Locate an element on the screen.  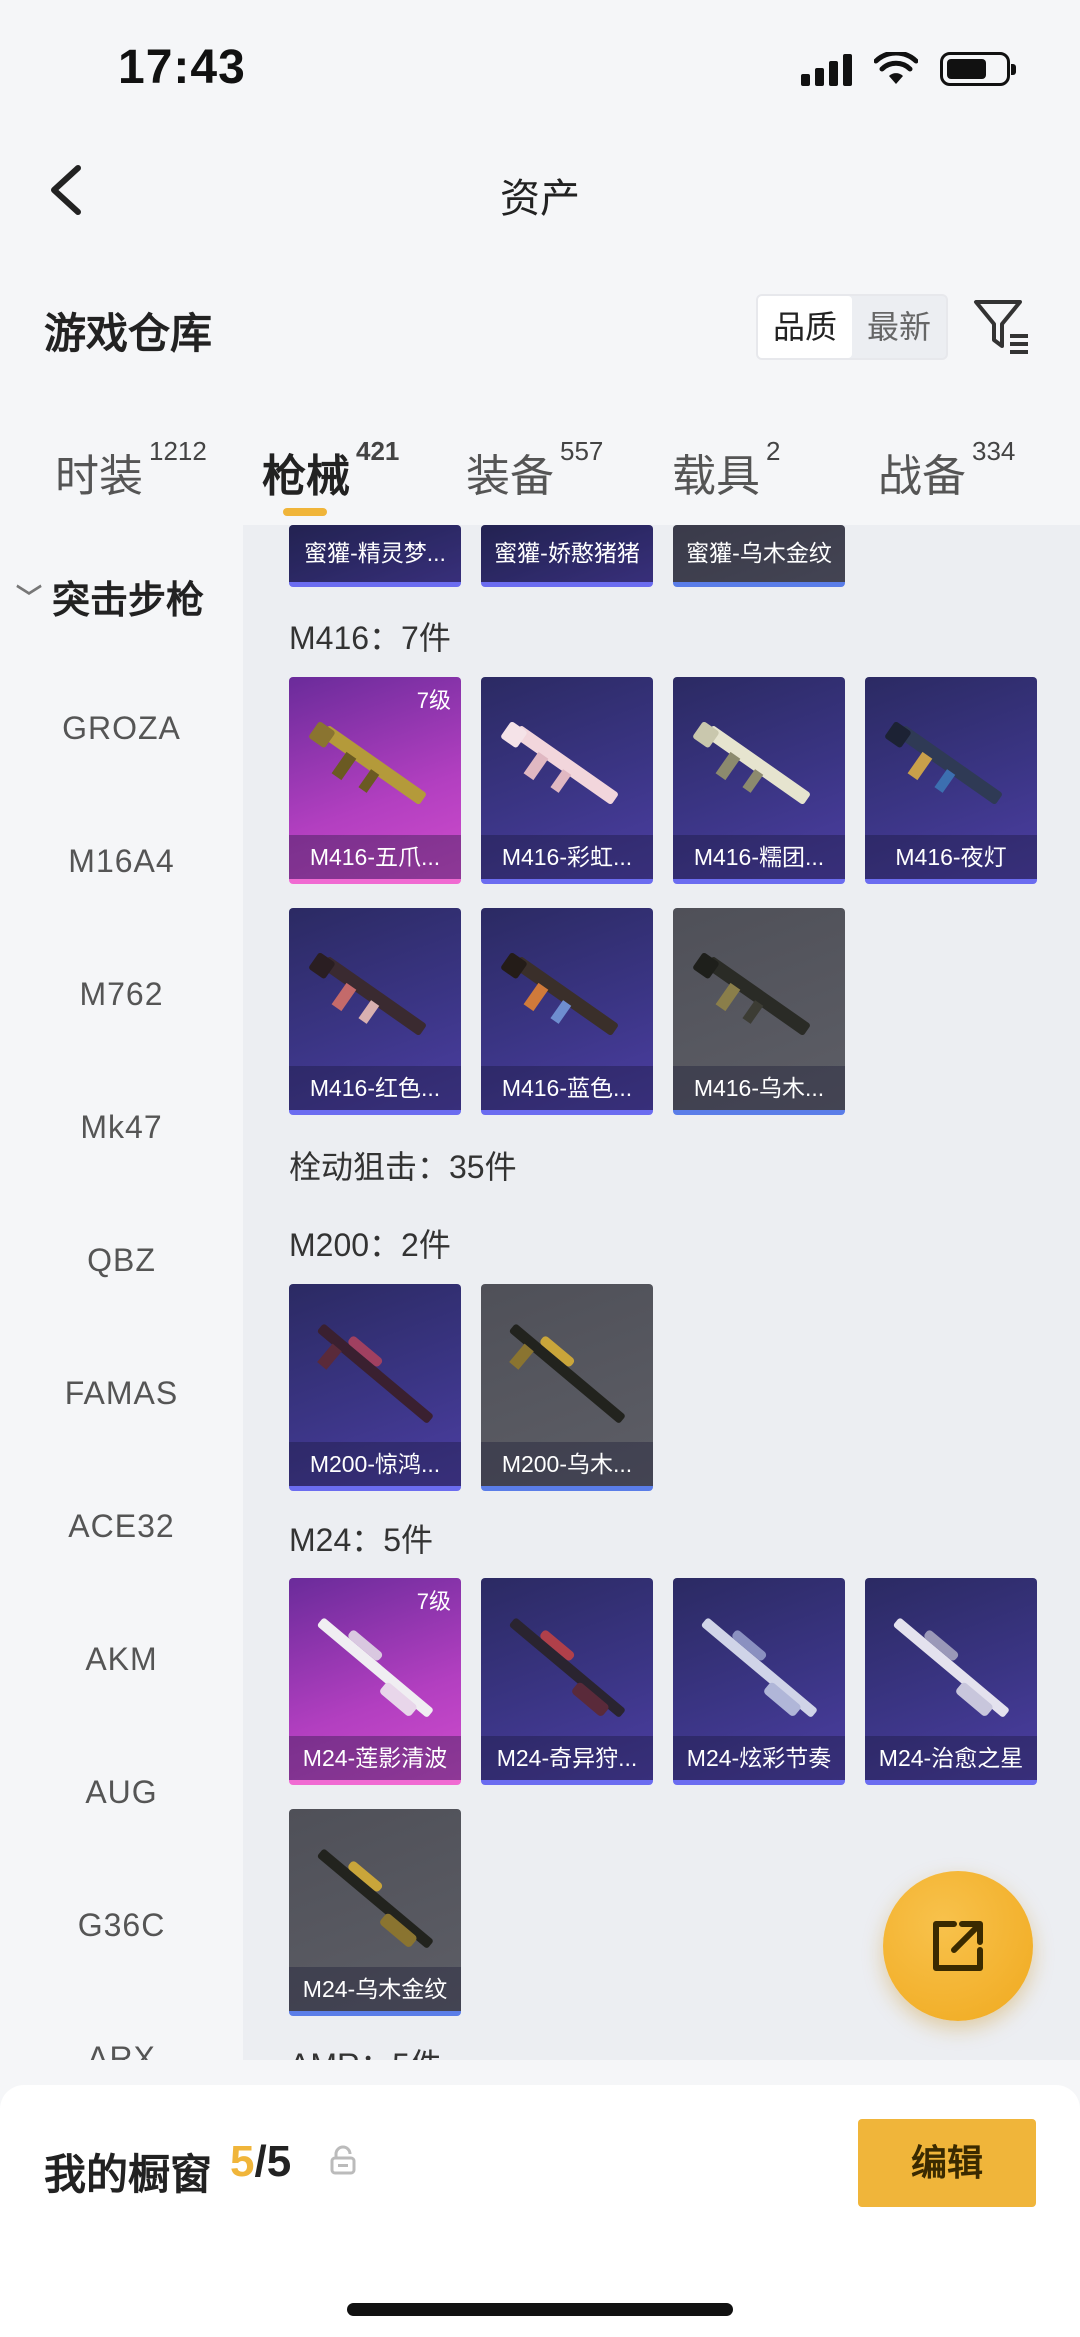
wifi-icon is located at coordinates (896, 68).